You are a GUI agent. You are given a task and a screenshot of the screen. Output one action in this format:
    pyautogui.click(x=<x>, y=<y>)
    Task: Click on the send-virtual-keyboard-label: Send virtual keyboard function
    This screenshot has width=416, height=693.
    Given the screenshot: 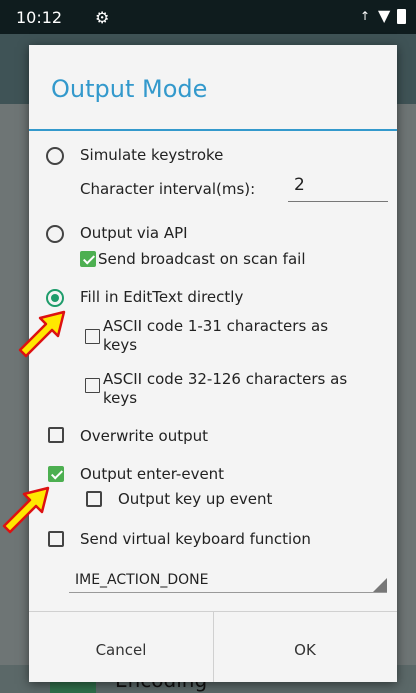 What is the action you would take?
    pyautogui.click(x=195, y=539)
    